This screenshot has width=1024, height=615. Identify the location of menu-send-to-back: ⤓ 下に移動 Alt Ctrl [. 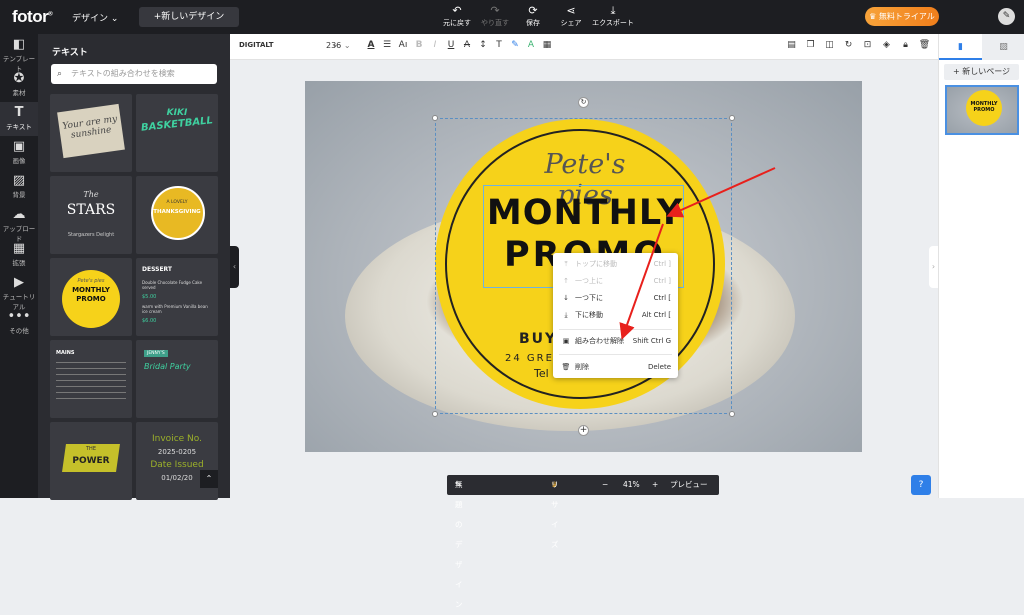
(615, 315).